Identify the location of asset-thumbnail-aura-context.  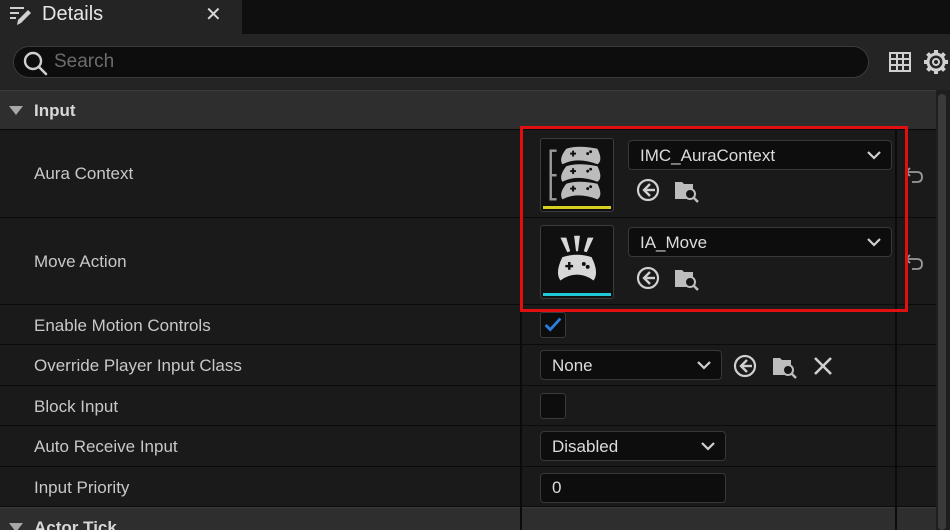
(577, 175).